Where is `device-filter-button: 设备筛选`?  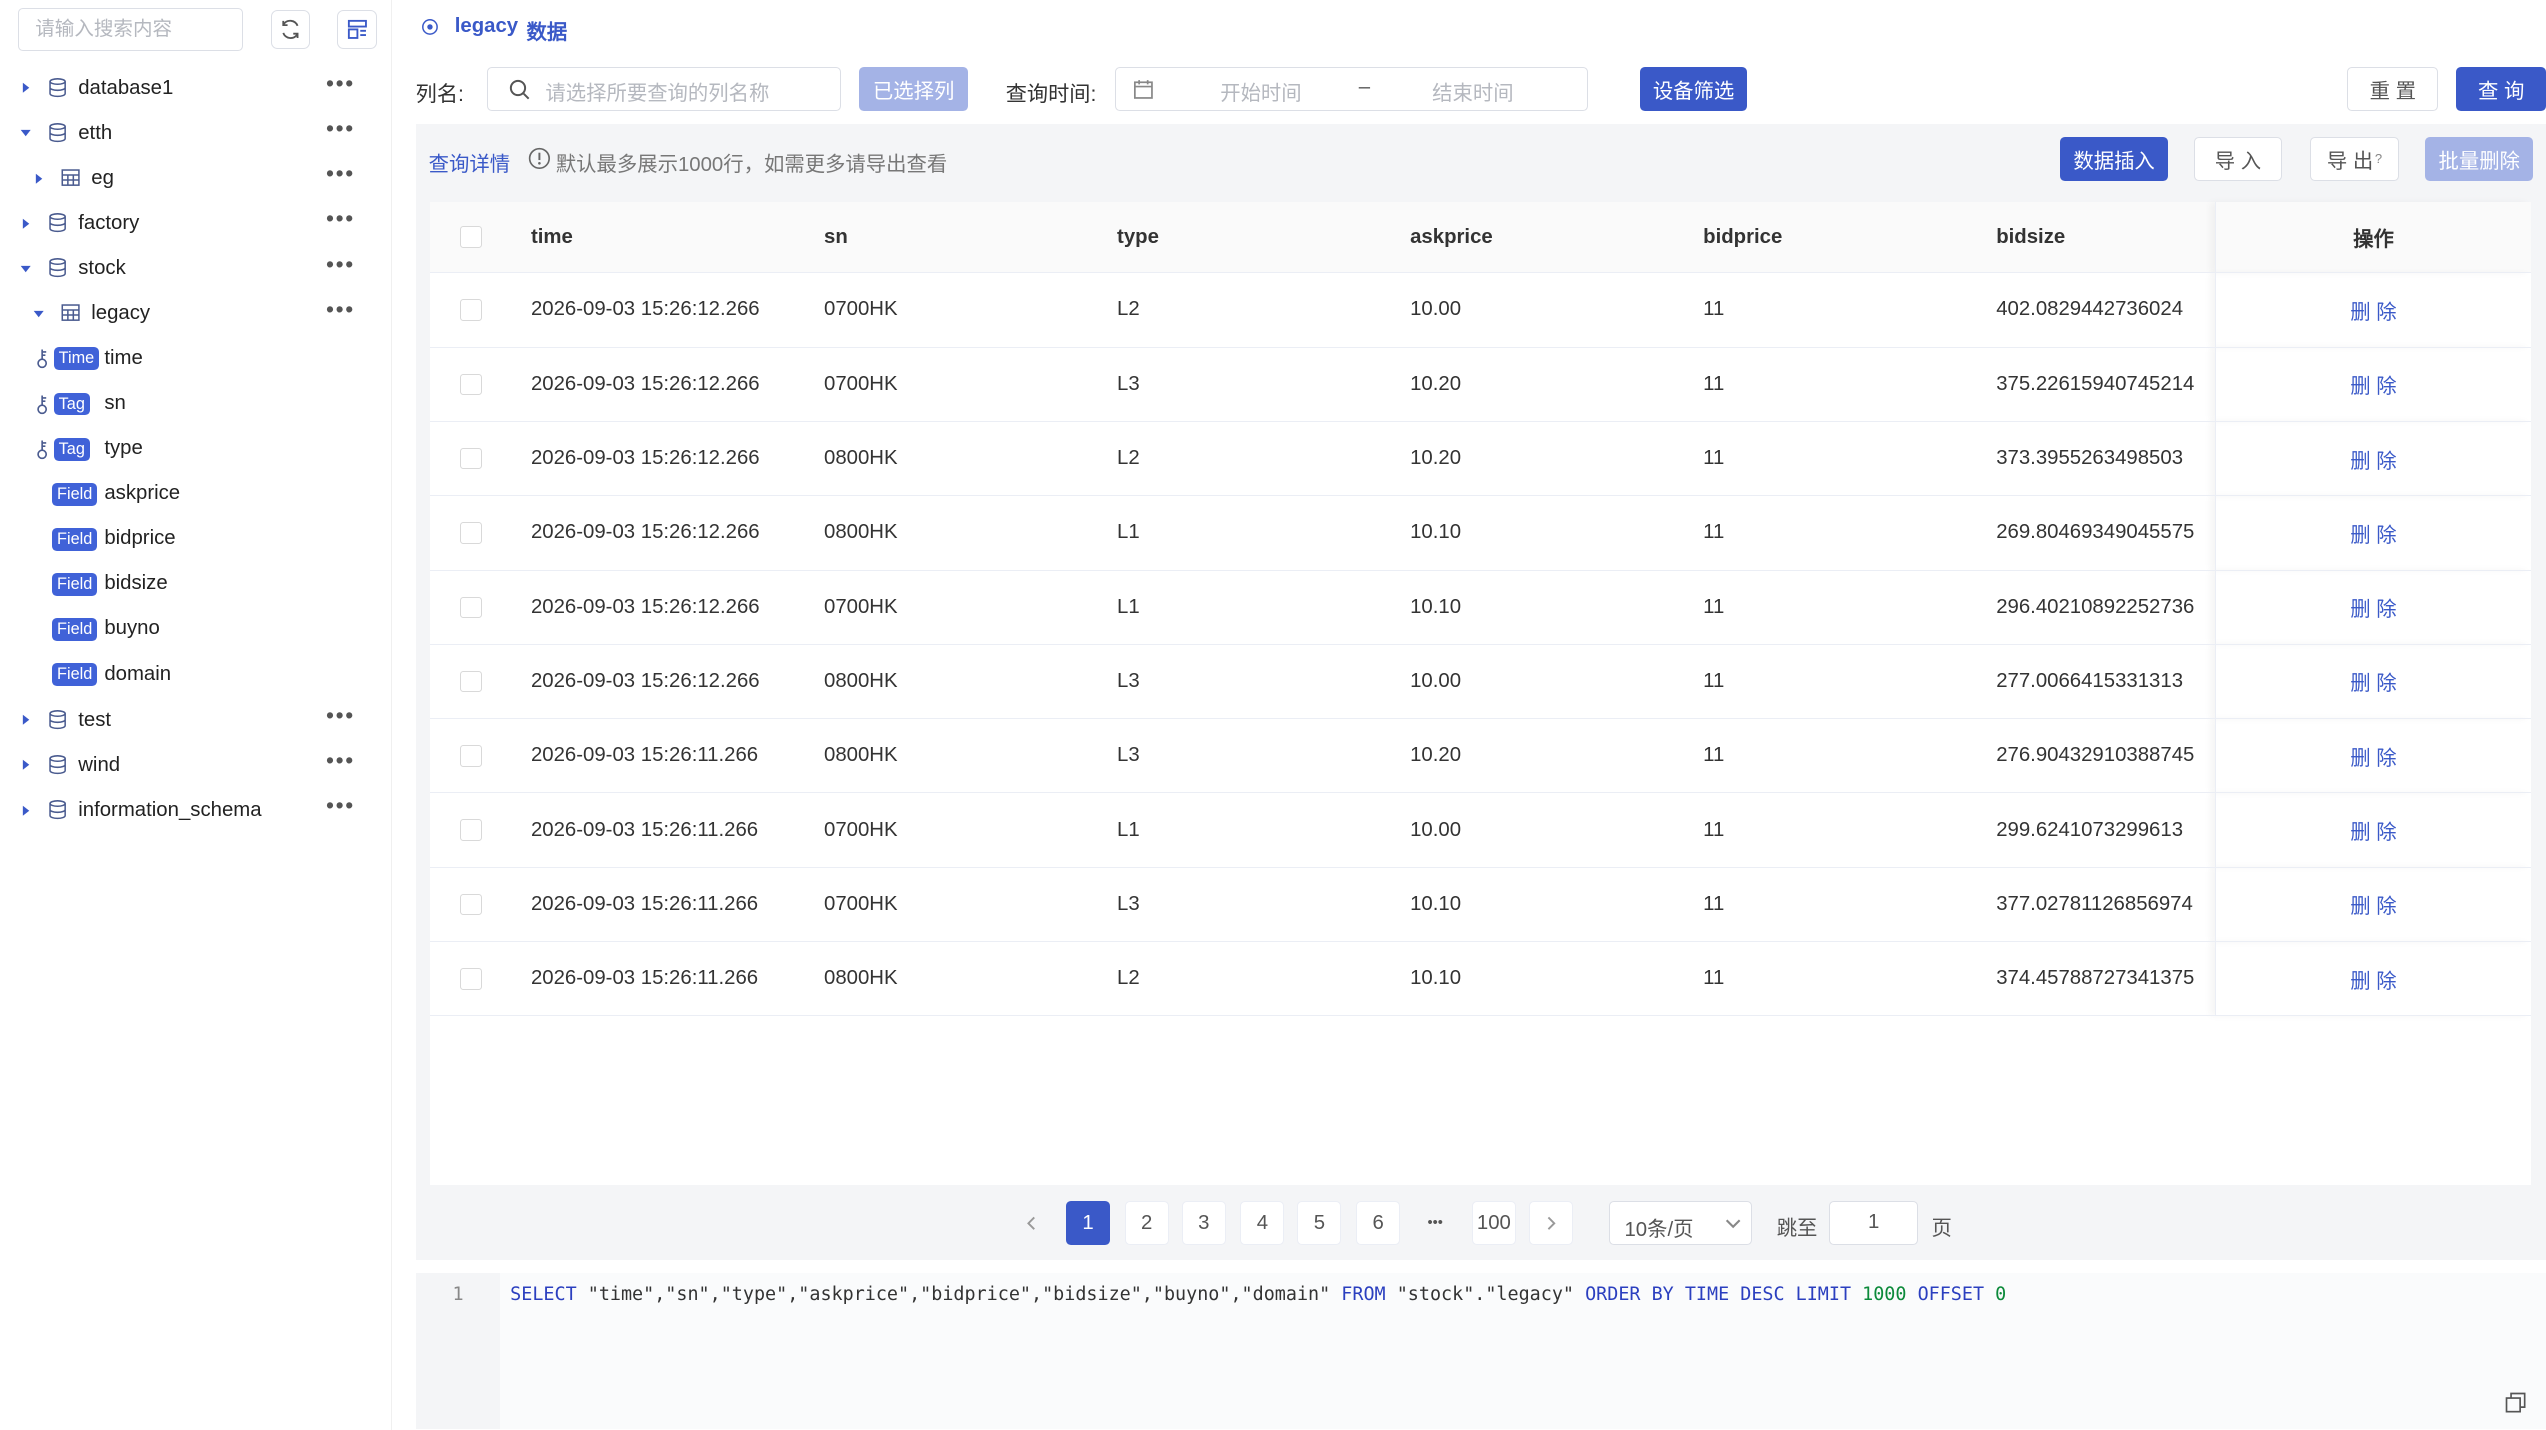 device-filter-button: 设备筛选 is located at coordinates (1693, 88).